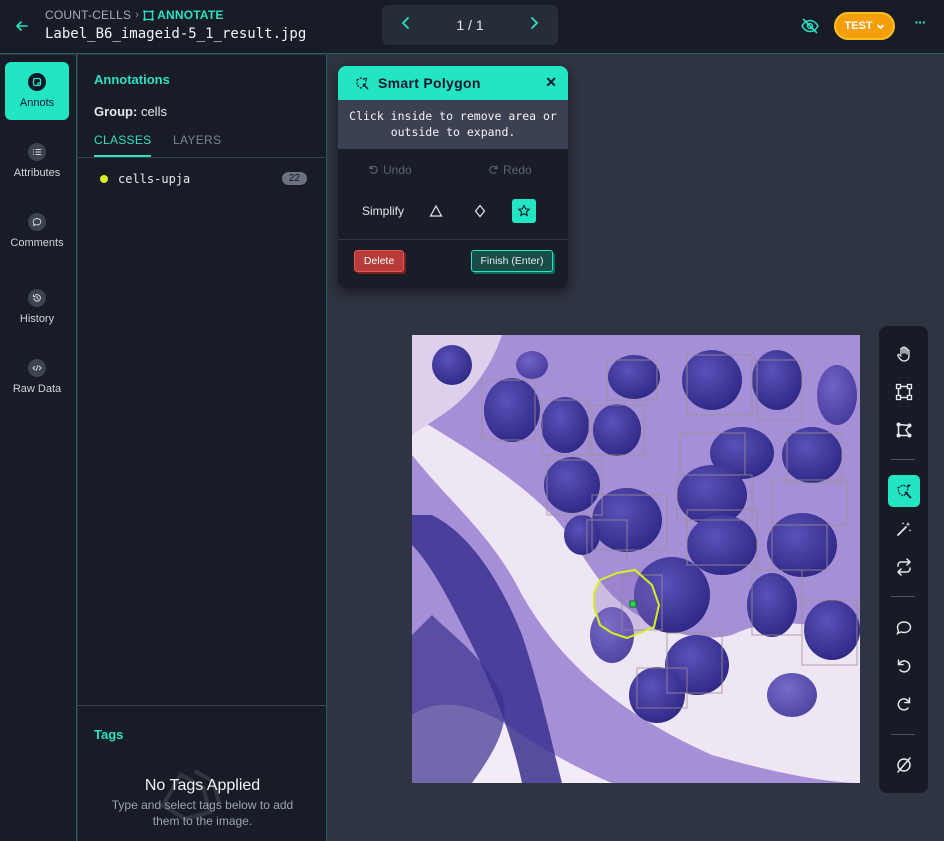  What do you see at coordinates (176, 34) in the screenshot?
I see `file-name: Label_B6_imageid-5_1_result.jpg` at bounding box center [176, 34].